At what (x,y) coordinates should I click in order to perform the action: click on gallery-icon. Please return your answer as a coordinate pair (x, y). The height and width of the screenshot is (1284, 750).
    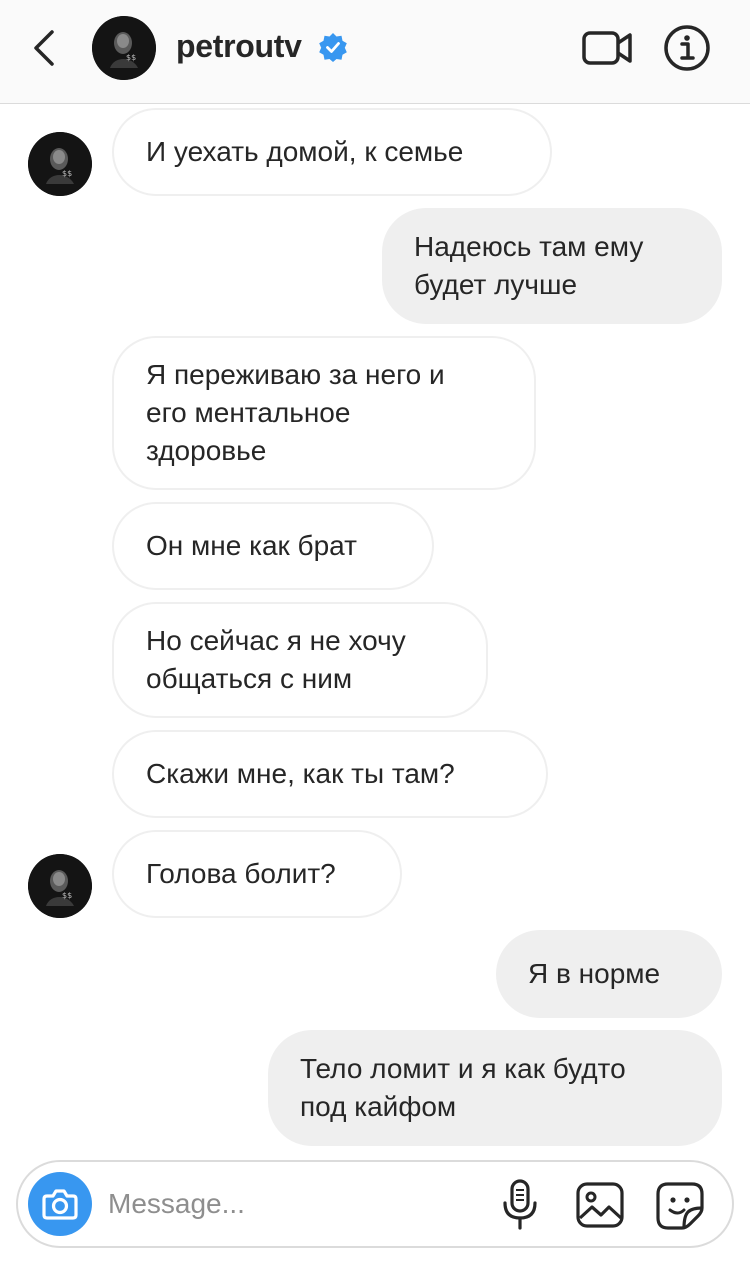
    Looking at the image, I should click on (600, 1205).